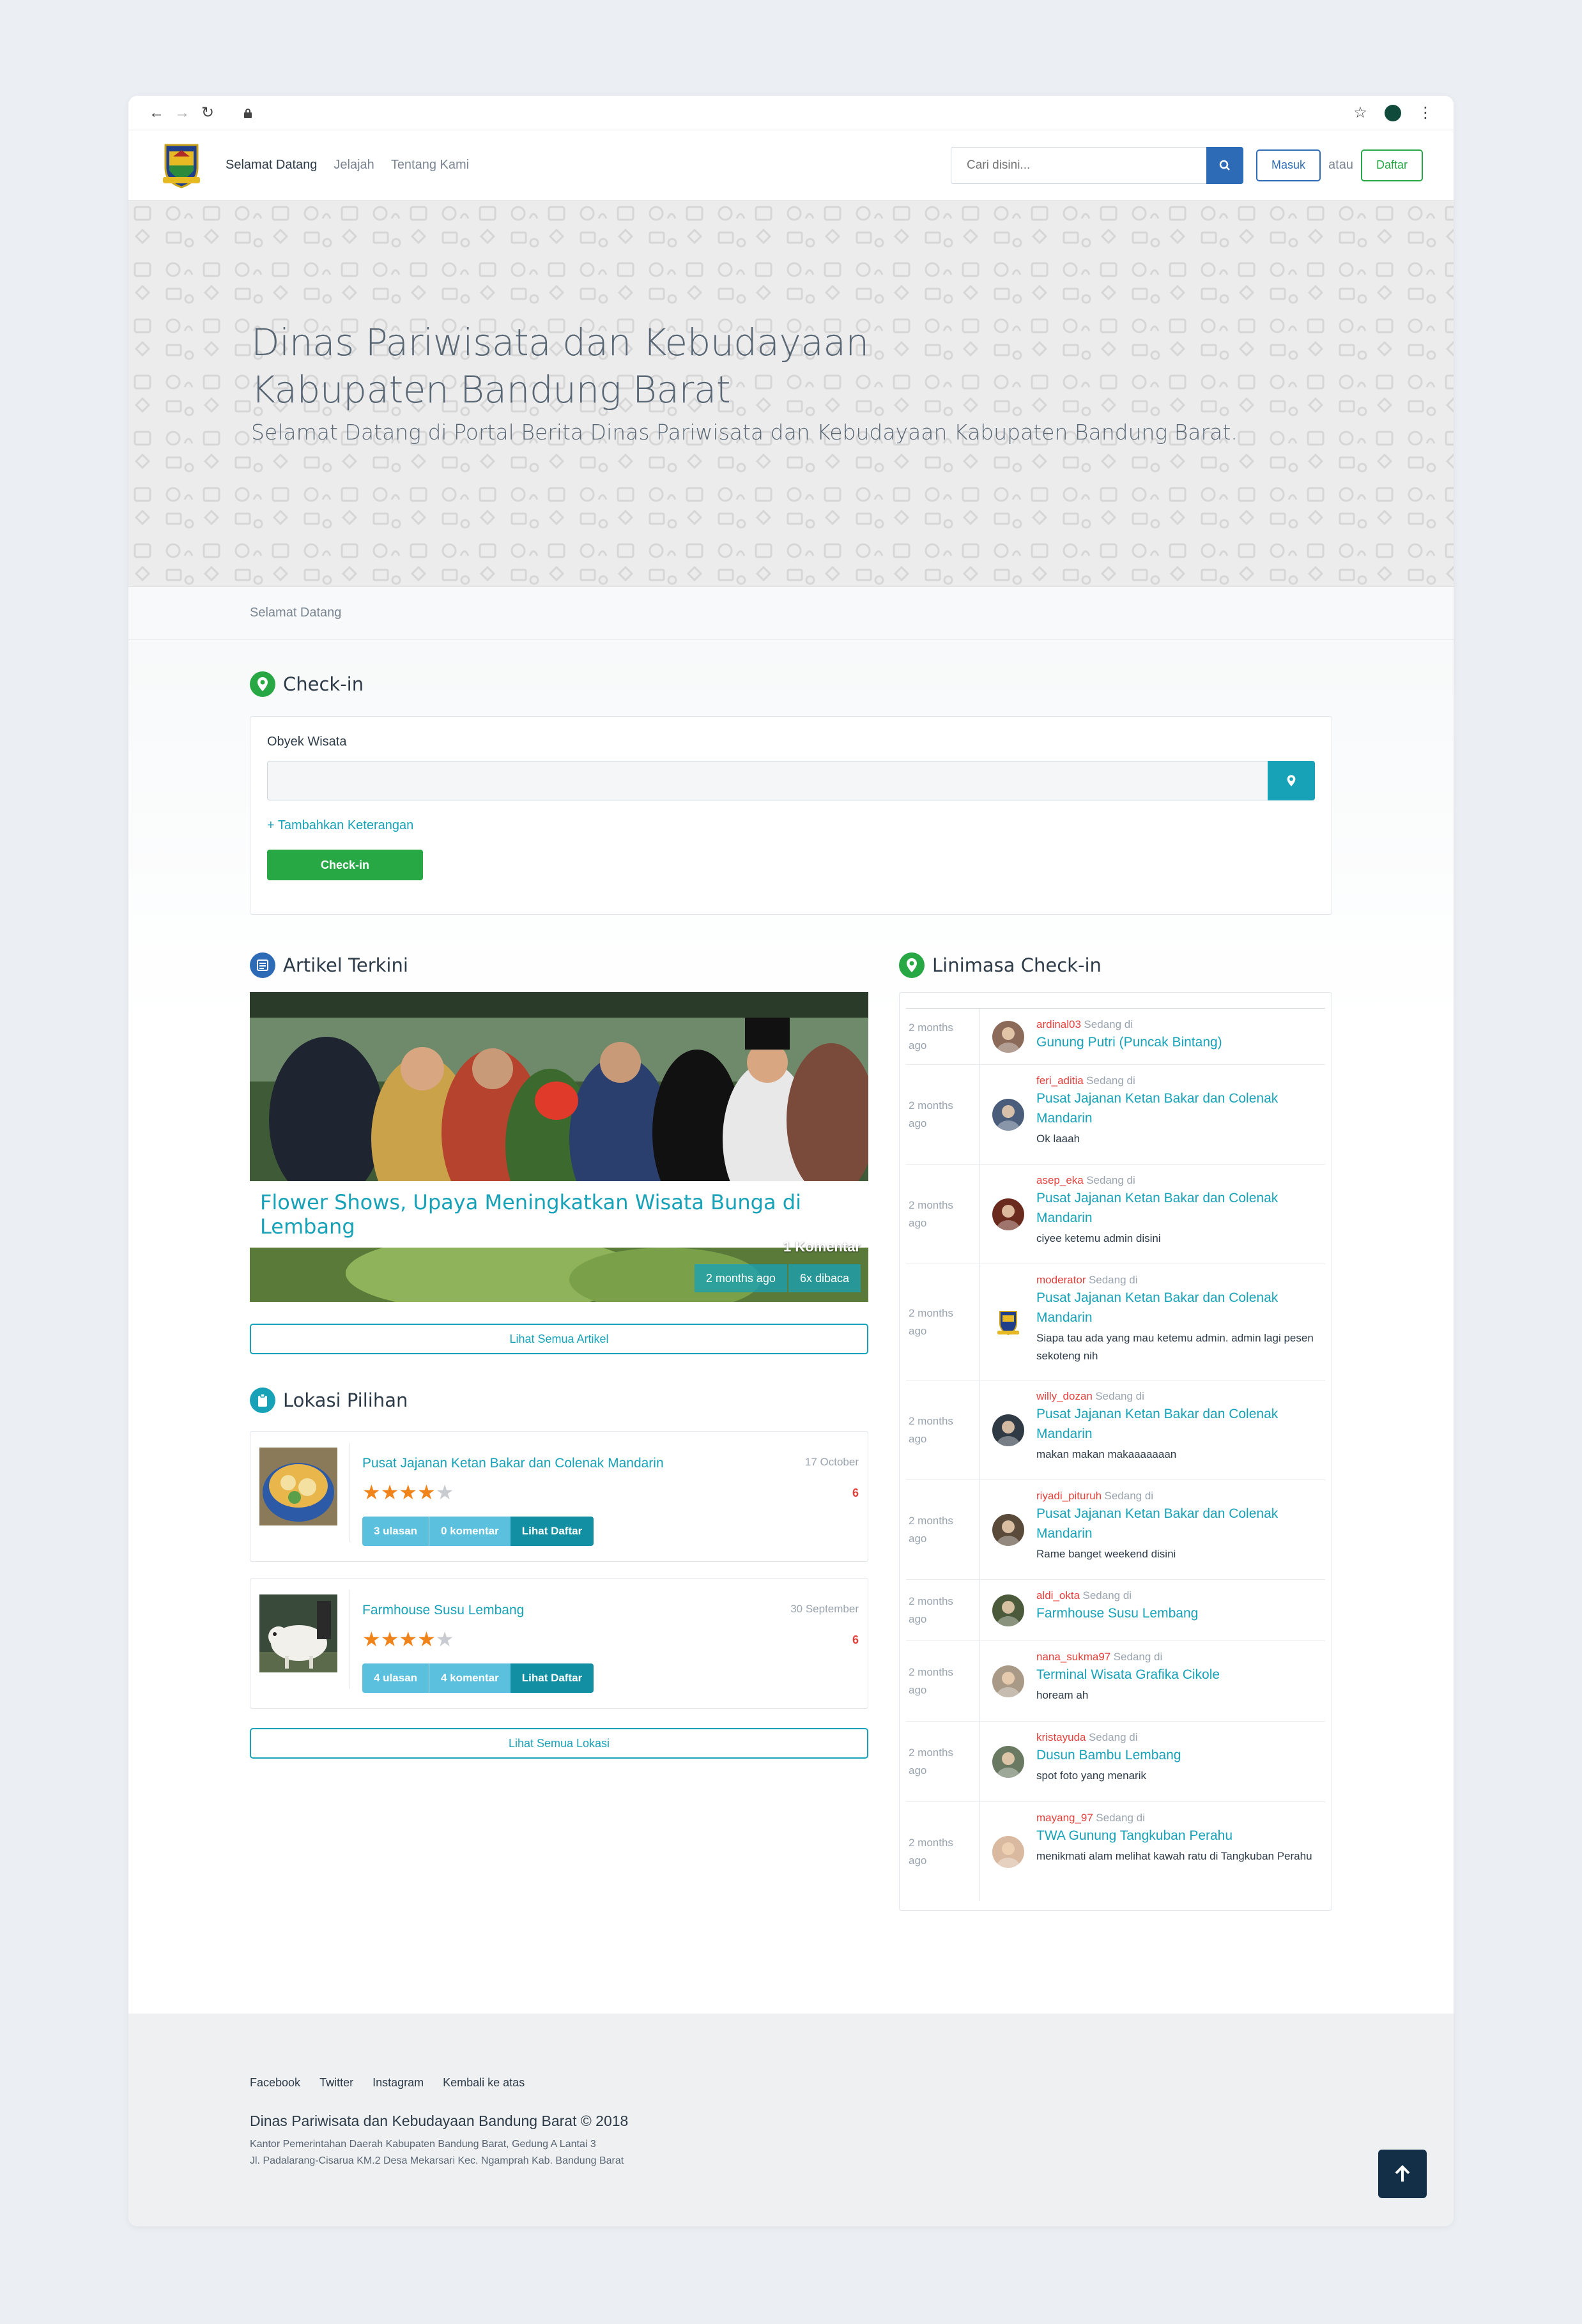  I want to click on see-all-locations-button: Lihat Semua Lokasi, so click(559, 1743).